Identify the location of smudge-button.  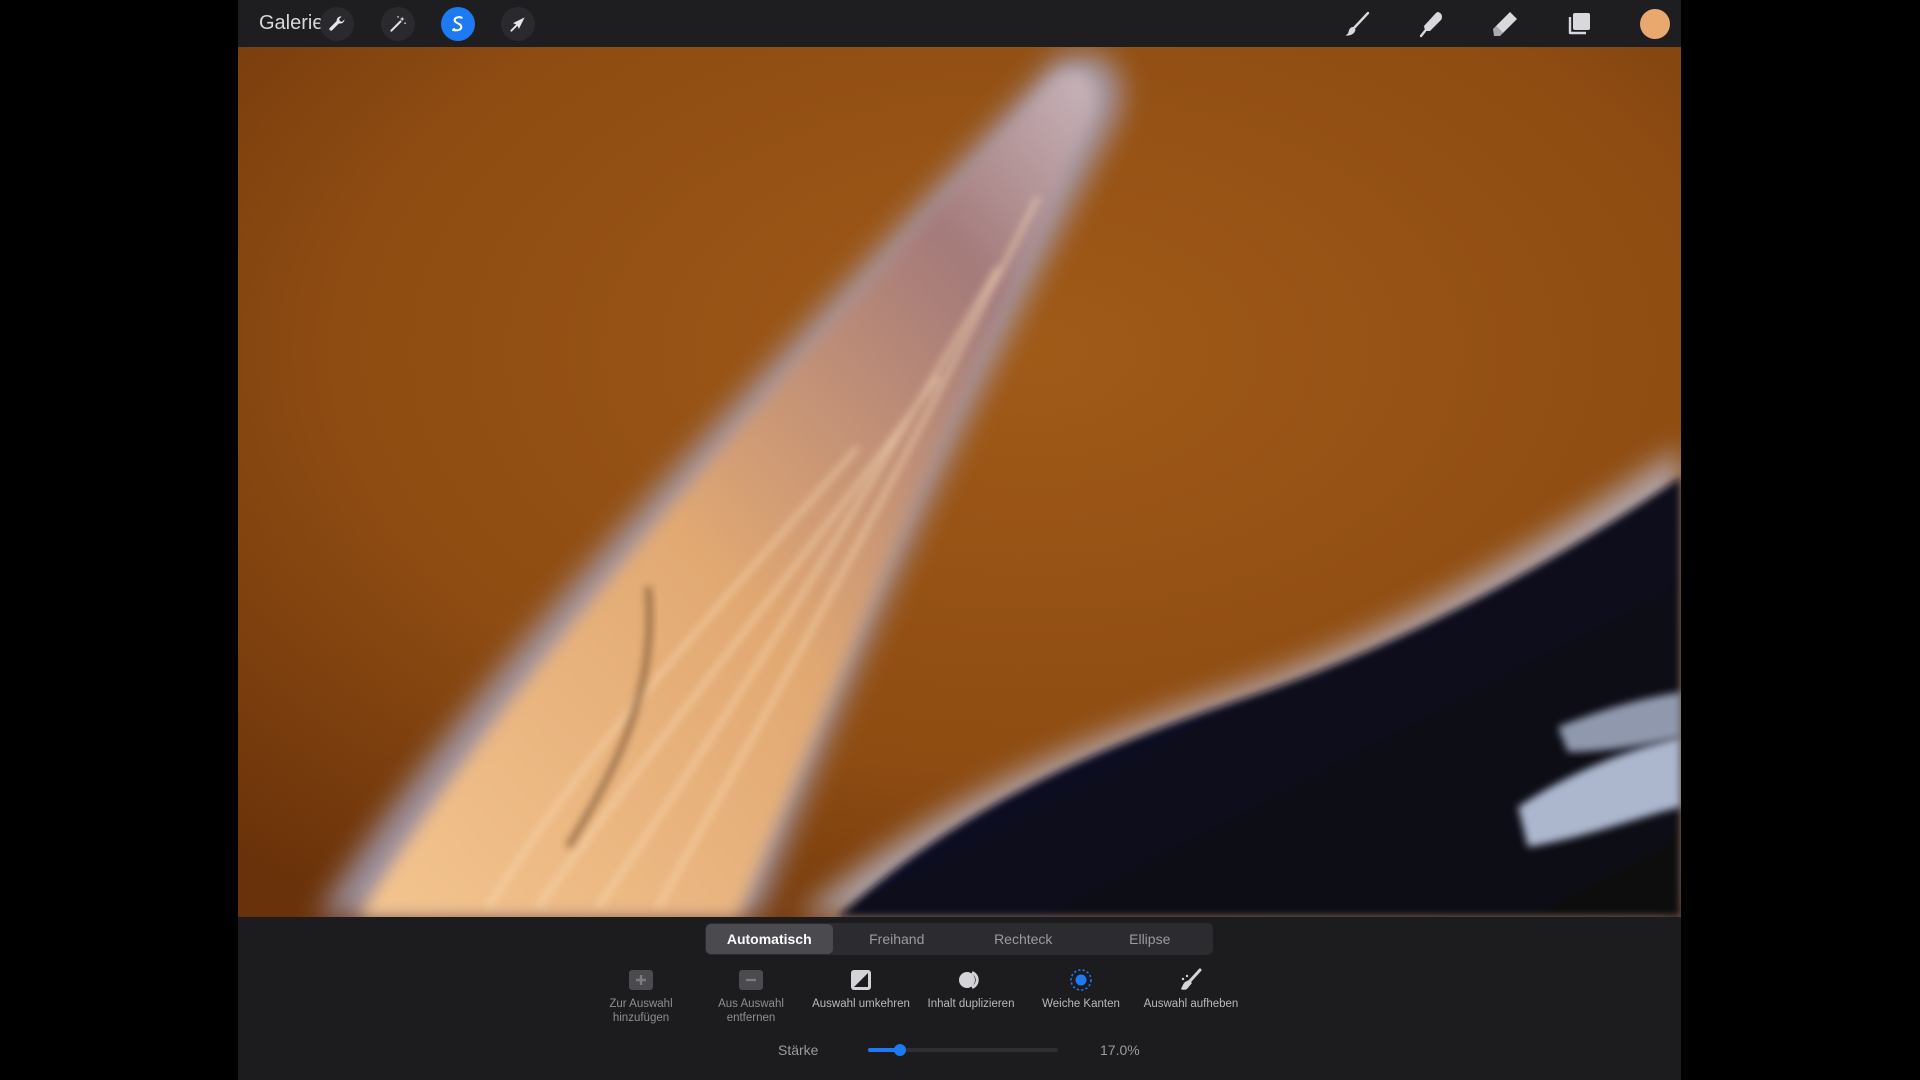
(1431, 24).